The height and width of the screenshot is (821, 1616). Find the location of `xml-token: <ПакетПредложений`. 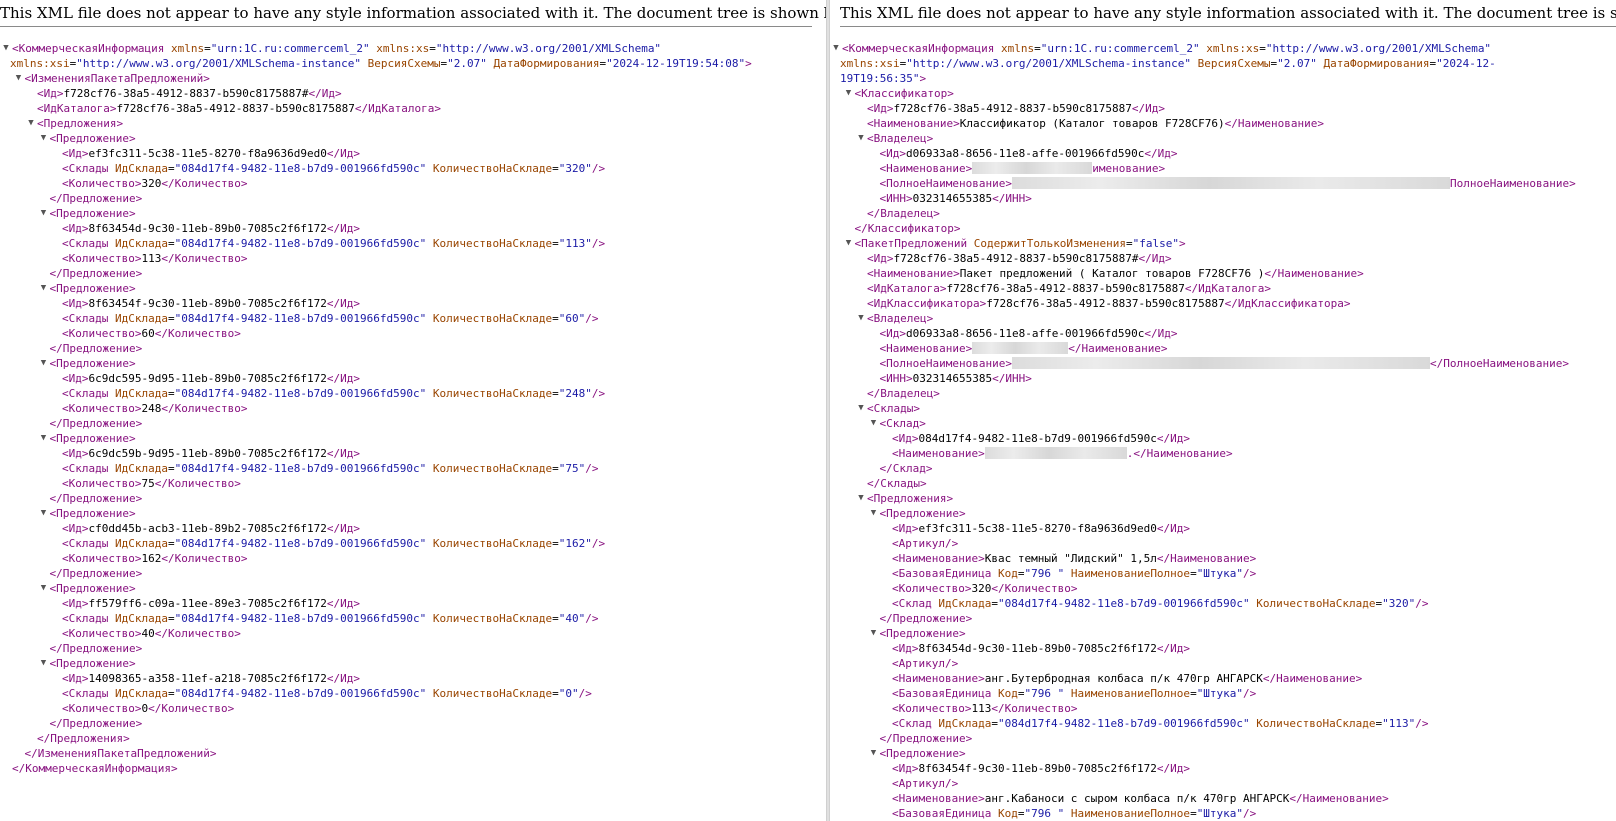

xml-token: <ПакетПредложений is located at coordinates (914, 243).